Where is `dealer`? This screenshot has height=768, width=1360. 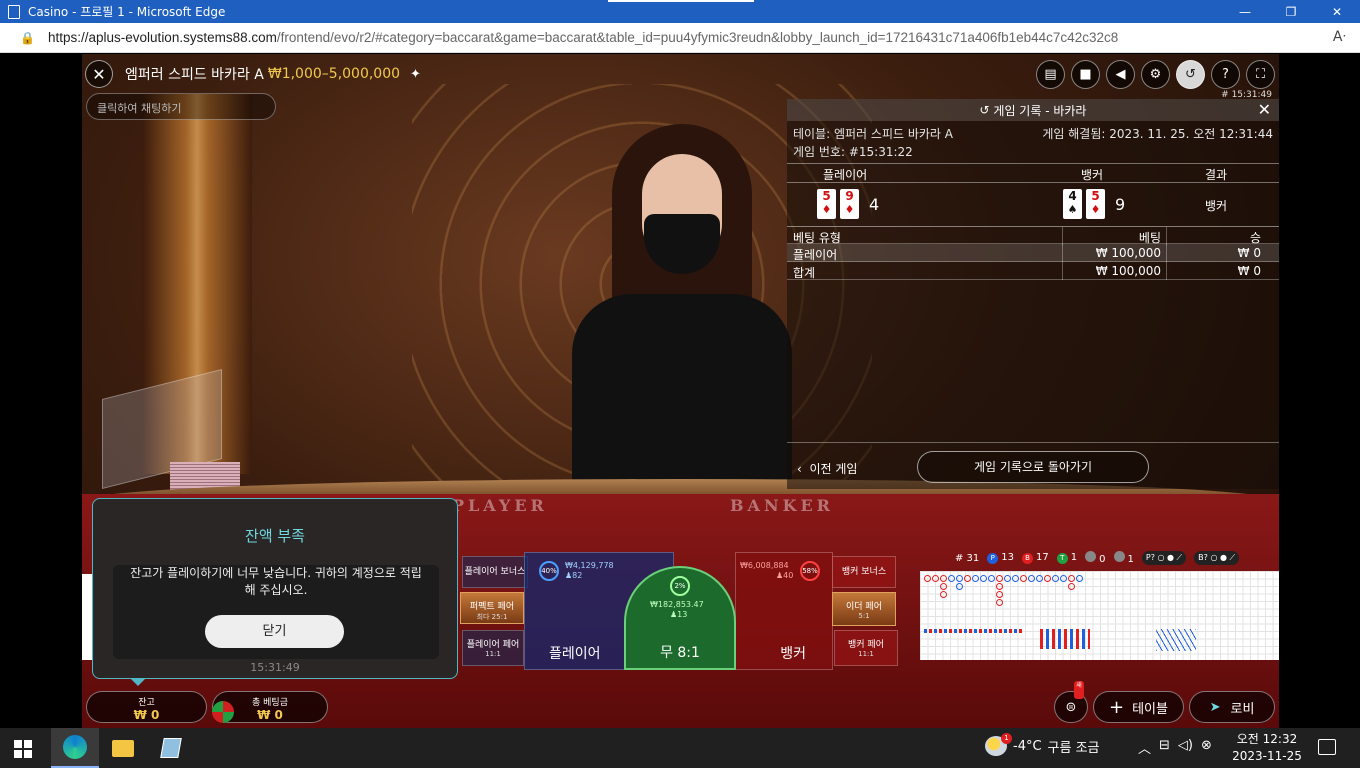
dealer is located at coordinates (682, 309).